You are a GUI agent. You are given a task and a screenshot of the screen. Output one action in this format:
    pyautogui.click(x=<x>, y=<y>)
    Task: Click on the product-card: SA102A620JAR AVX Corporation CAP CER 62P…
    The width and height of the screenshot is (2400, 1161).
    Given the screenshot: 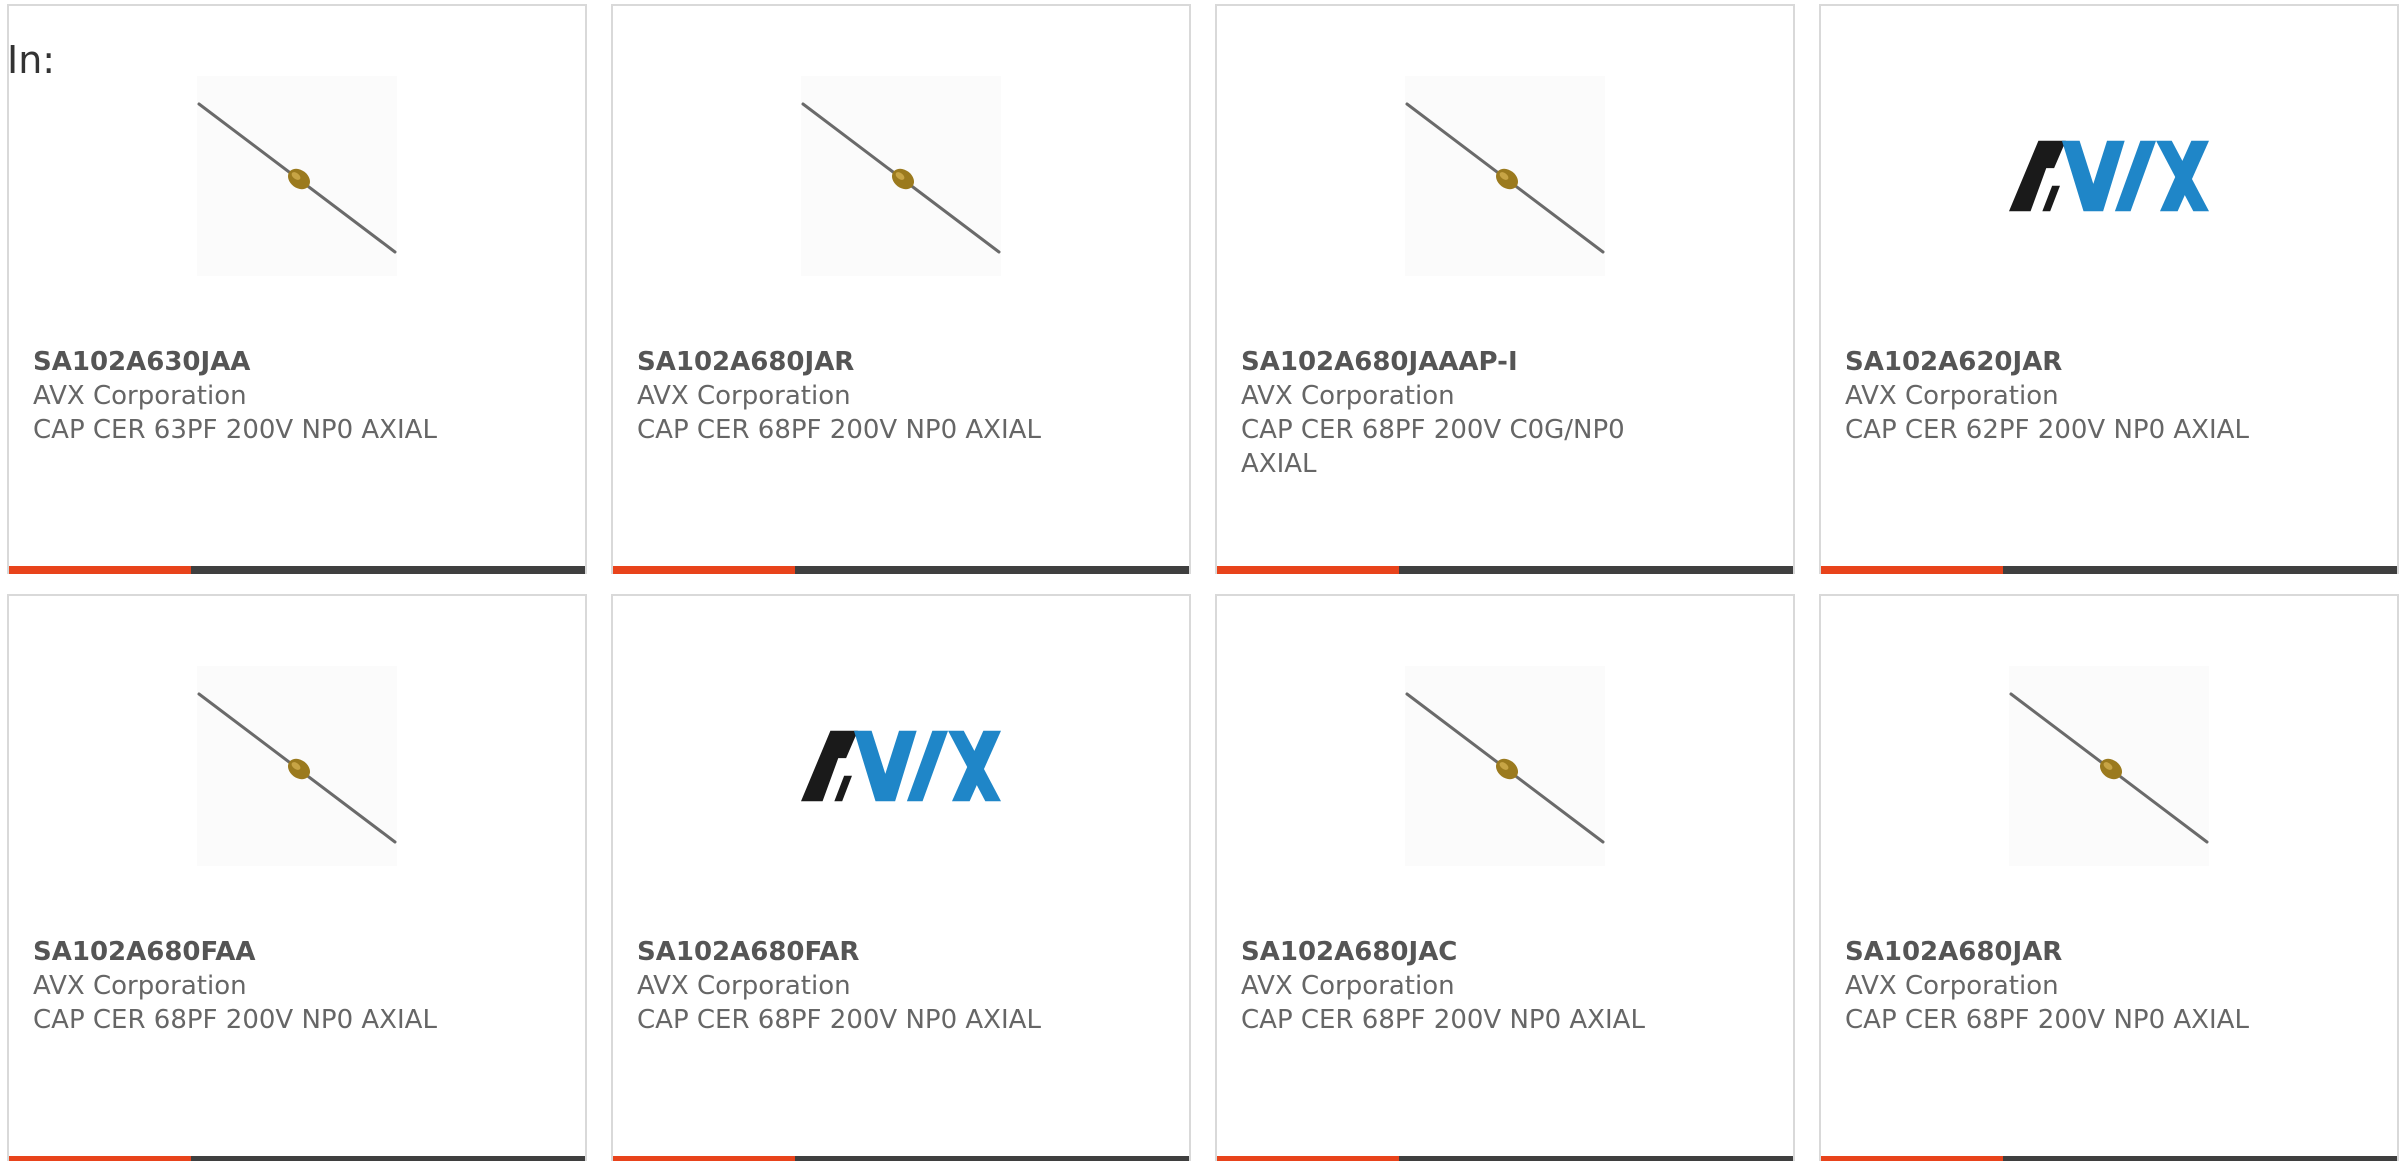 What is the action you would take?
    pyautogui.click(x=2109, y=289)
    